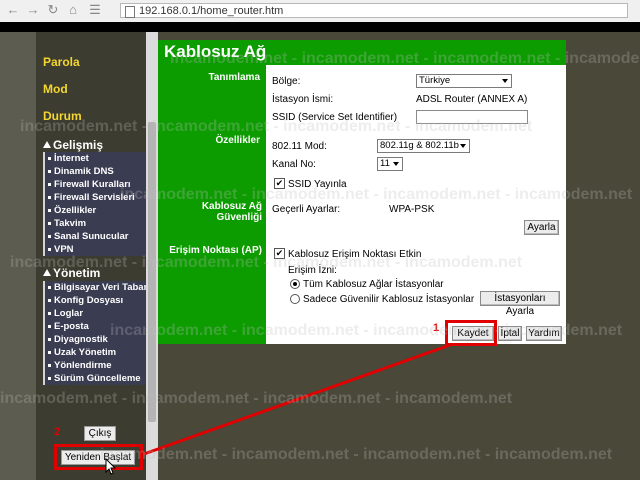 The width and height of the screenshot is (640, 480). What do you see at coordinates (297, 399) in the screenshot?
I see `annotation-arrow` at bounding box center [297, 399].